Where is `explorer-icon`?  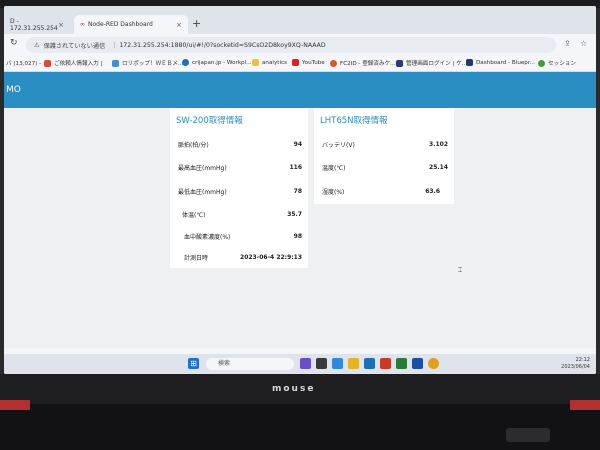
explorer-icon is located at coordinates (353, 363).